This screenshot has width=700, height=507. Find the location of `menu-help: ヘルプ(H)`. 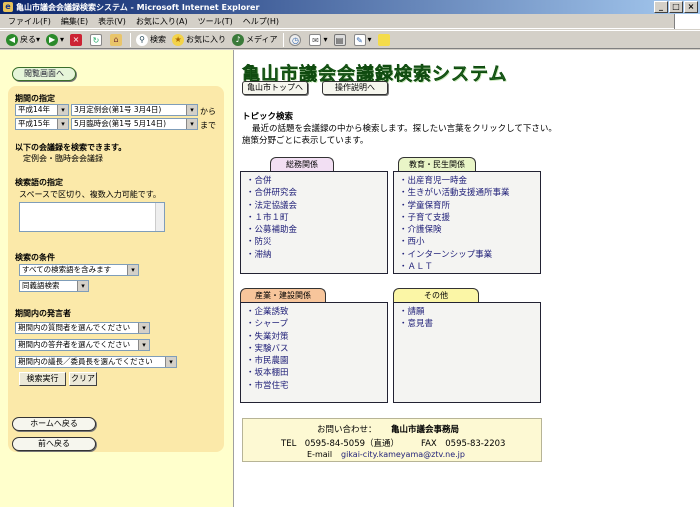

menu-help: ヘルプ(H) is located at coordinates (261, 21).